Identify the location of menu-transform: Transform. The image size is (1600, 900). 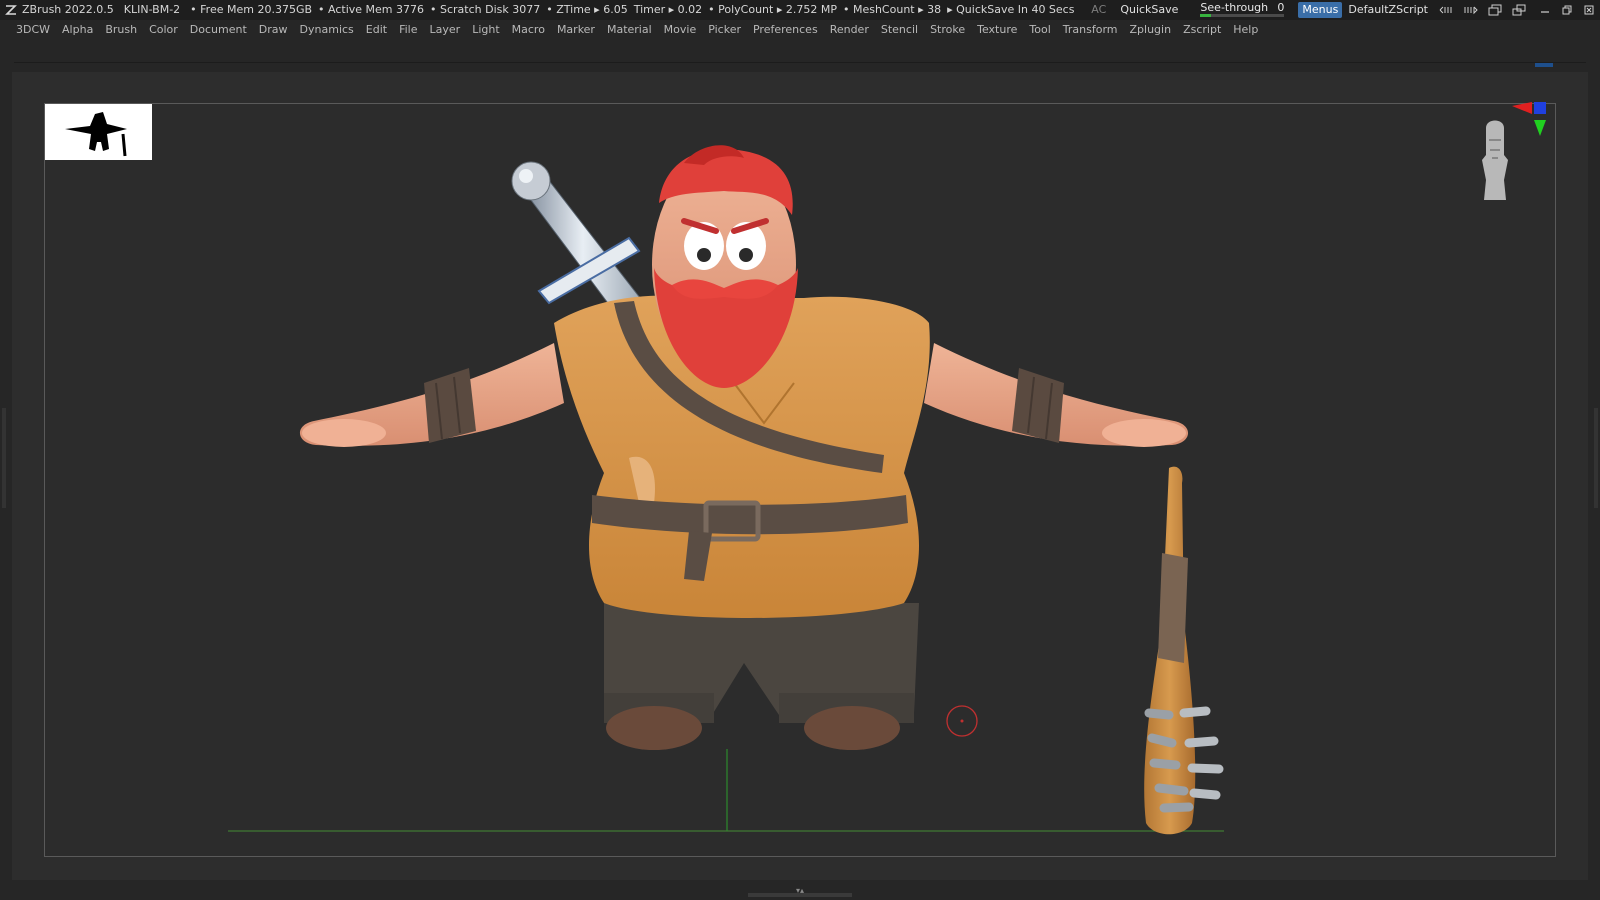
(1090, 30).